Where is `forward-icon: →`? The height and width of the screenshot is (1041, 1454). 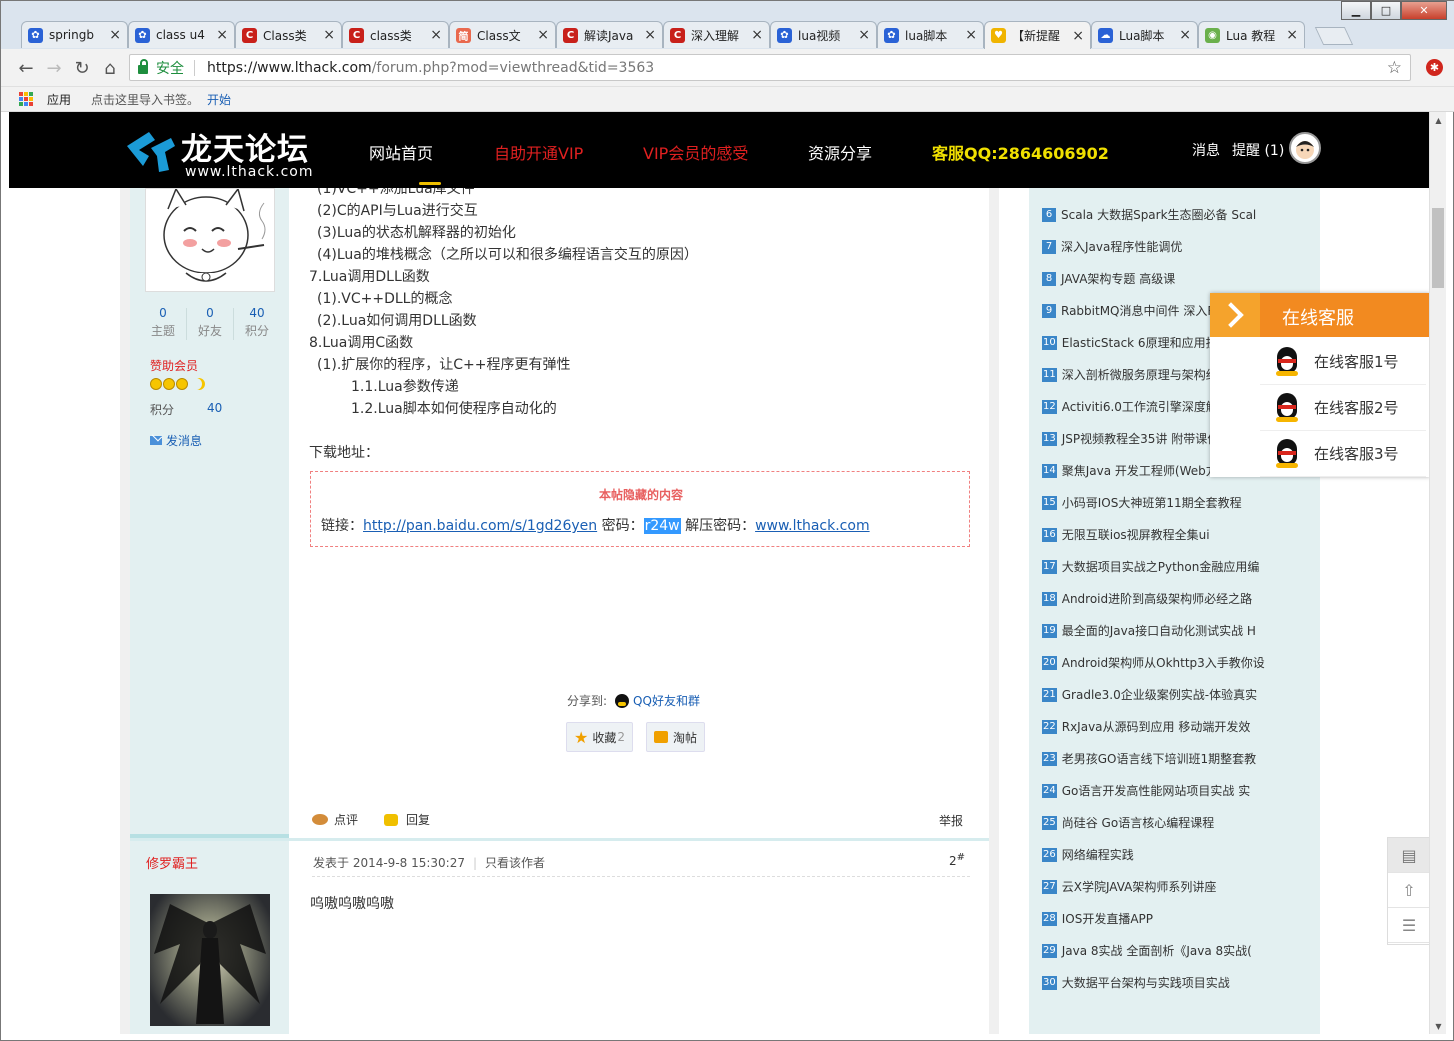 forward-icon: → is located at coordinates (54, 68).